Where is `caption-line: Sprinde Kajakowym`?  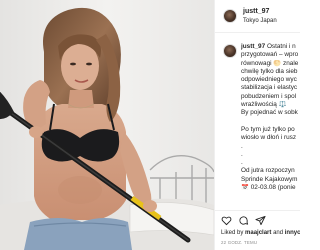 caption-line: Sprinde Kajakowym is located at coordinates (269, 179).